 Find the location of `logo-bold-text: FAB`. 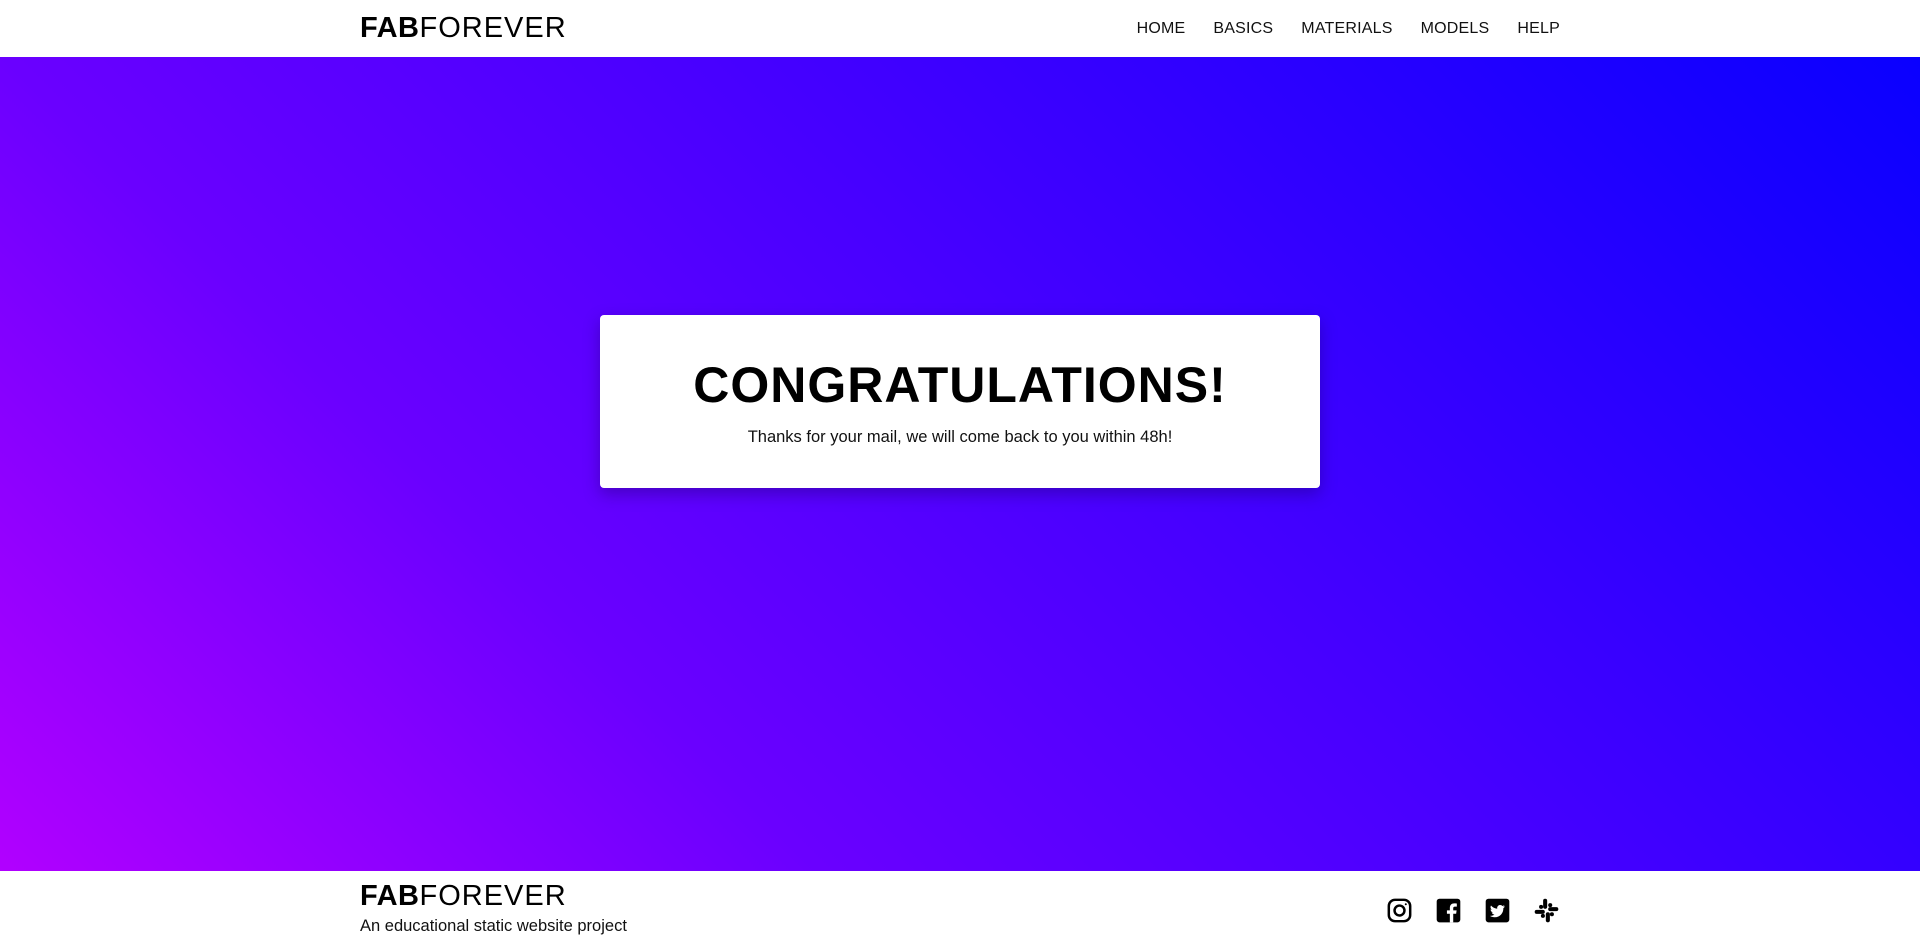

logo-bold-text: FAB is located at coordinates (390, 28).